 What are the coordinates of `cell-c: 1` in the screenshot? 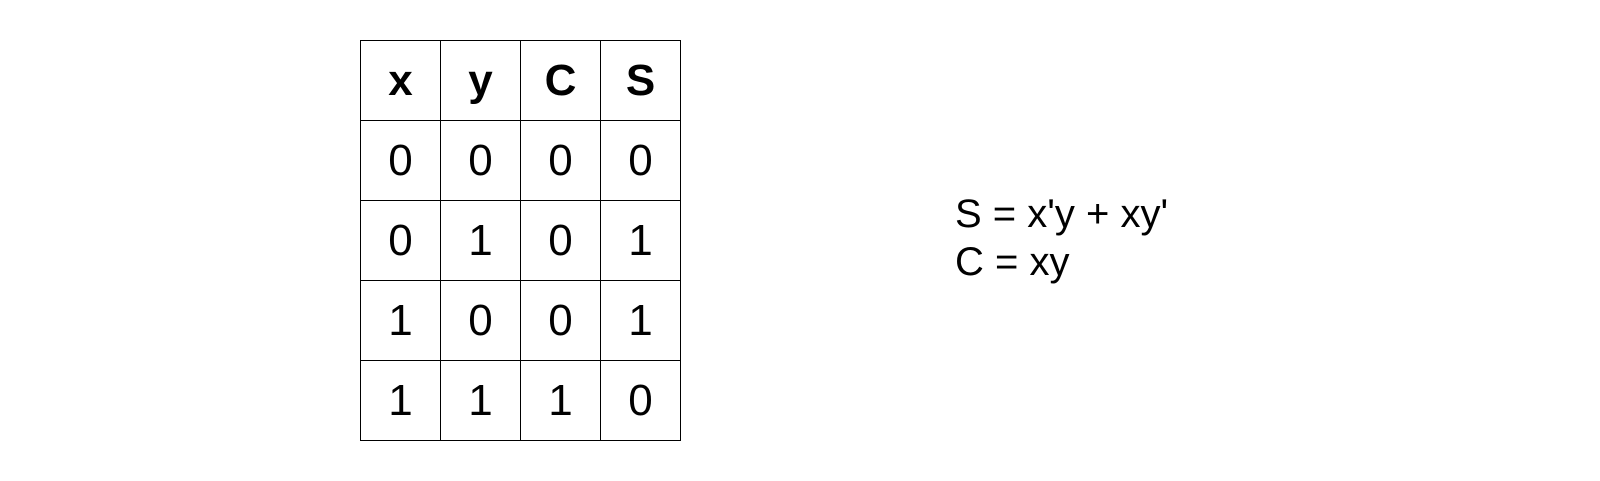 It's located at (560, 400).